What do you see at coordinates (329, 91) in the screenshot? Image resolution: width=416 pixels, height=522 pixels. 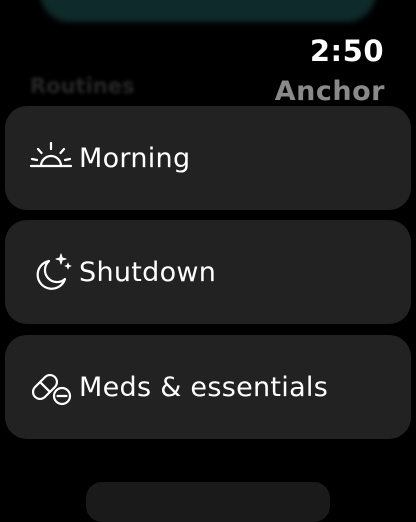 I see `app-title: Anchor` at bounding box center [329, 91].